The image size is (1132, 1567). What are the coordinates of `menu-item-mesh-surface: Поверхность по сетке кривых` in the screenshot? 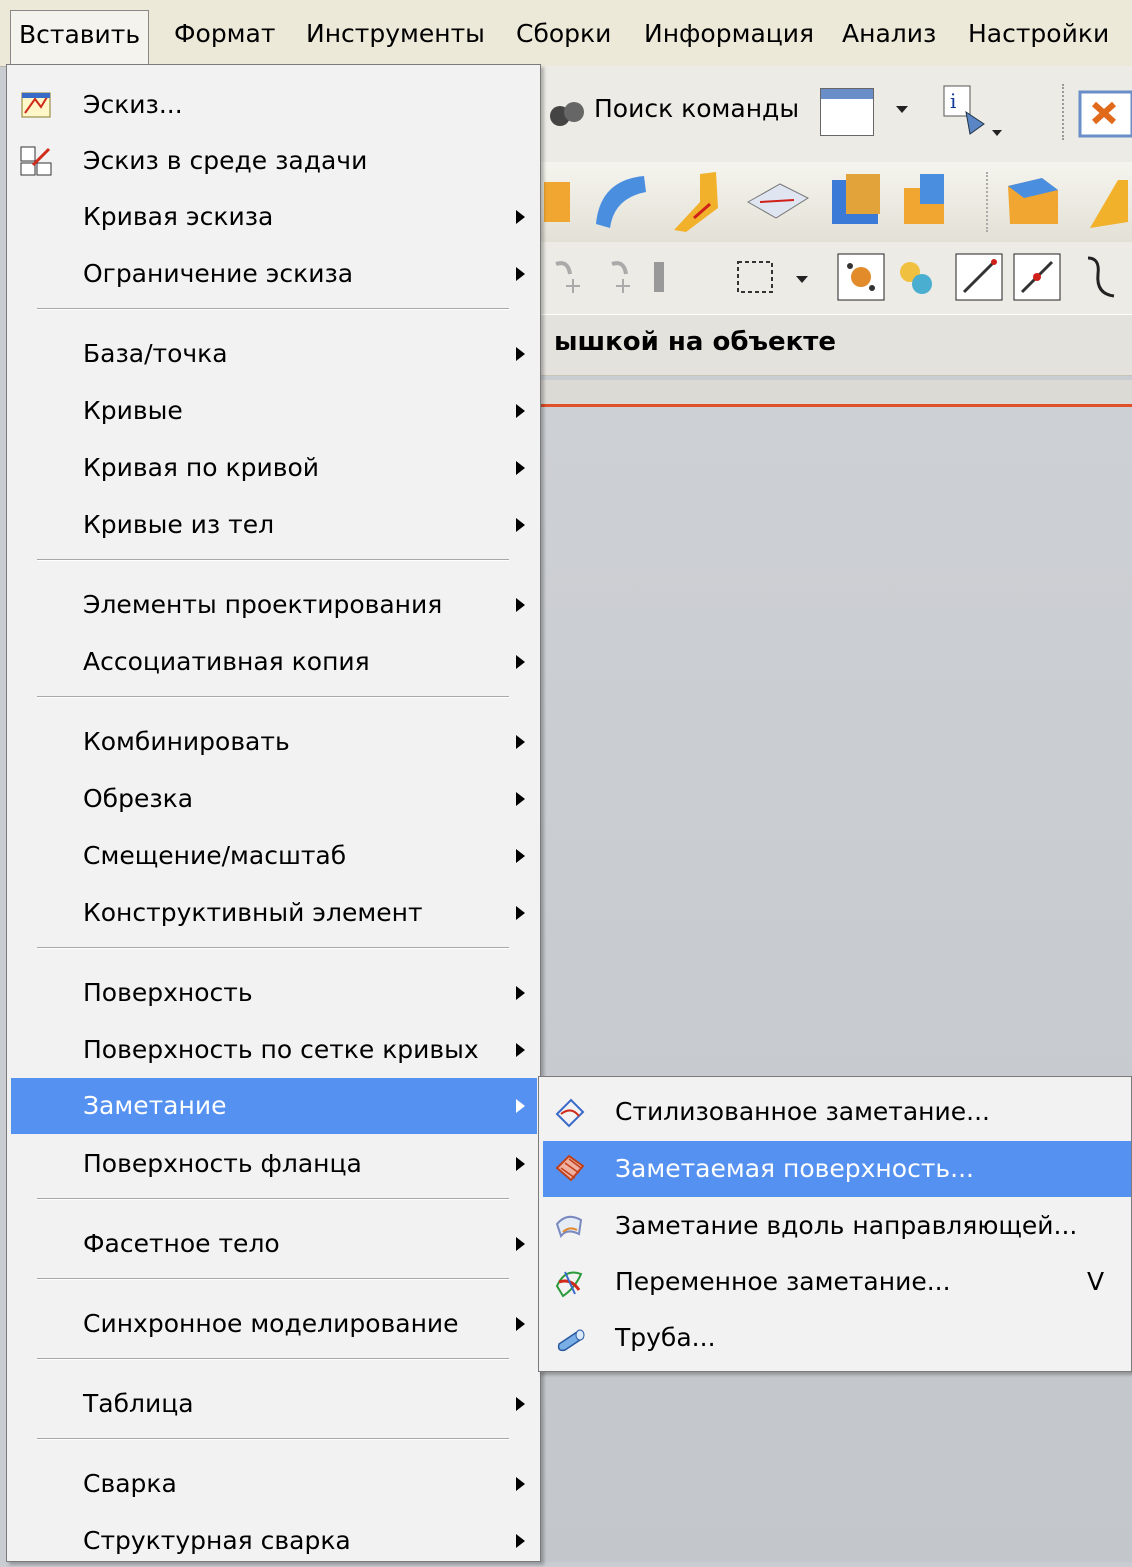 It's located at (274, 1050).